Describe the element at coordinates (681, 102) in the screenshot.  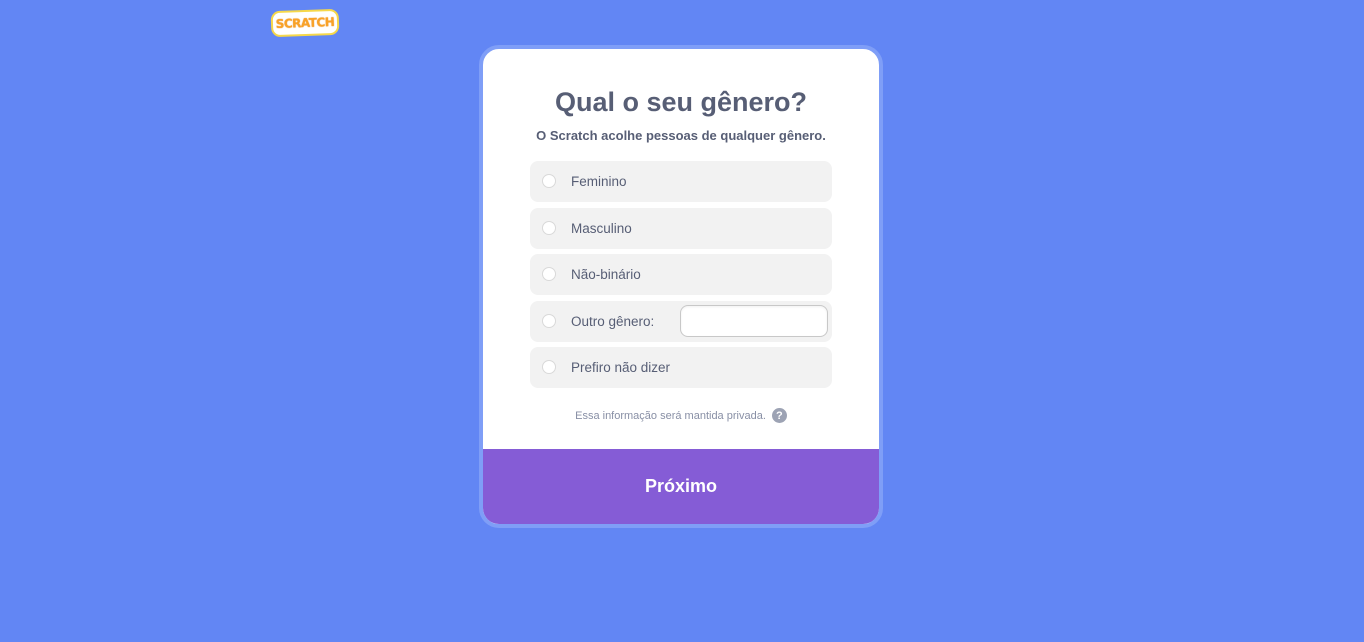
I see `page-title: Qual o seu gênero?` at that location.